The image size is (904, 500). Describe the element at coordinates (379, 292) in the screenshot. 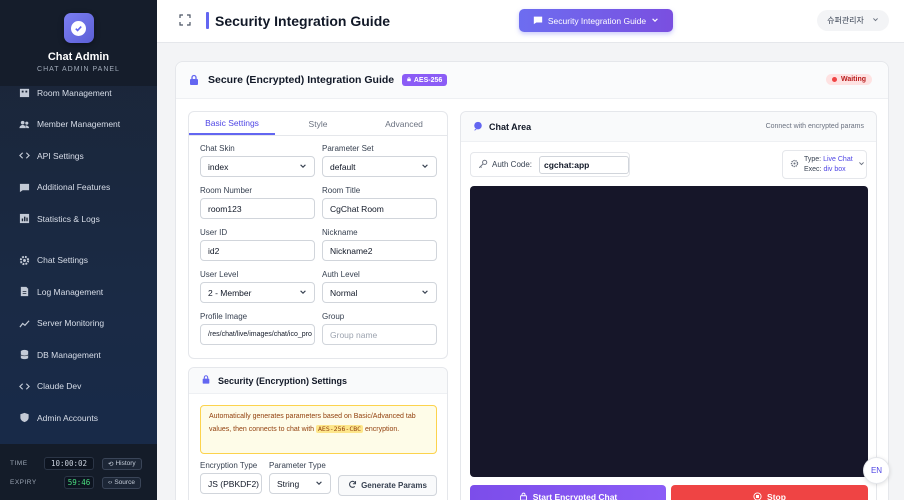

I see `auth-level-select: Normal` at that location.